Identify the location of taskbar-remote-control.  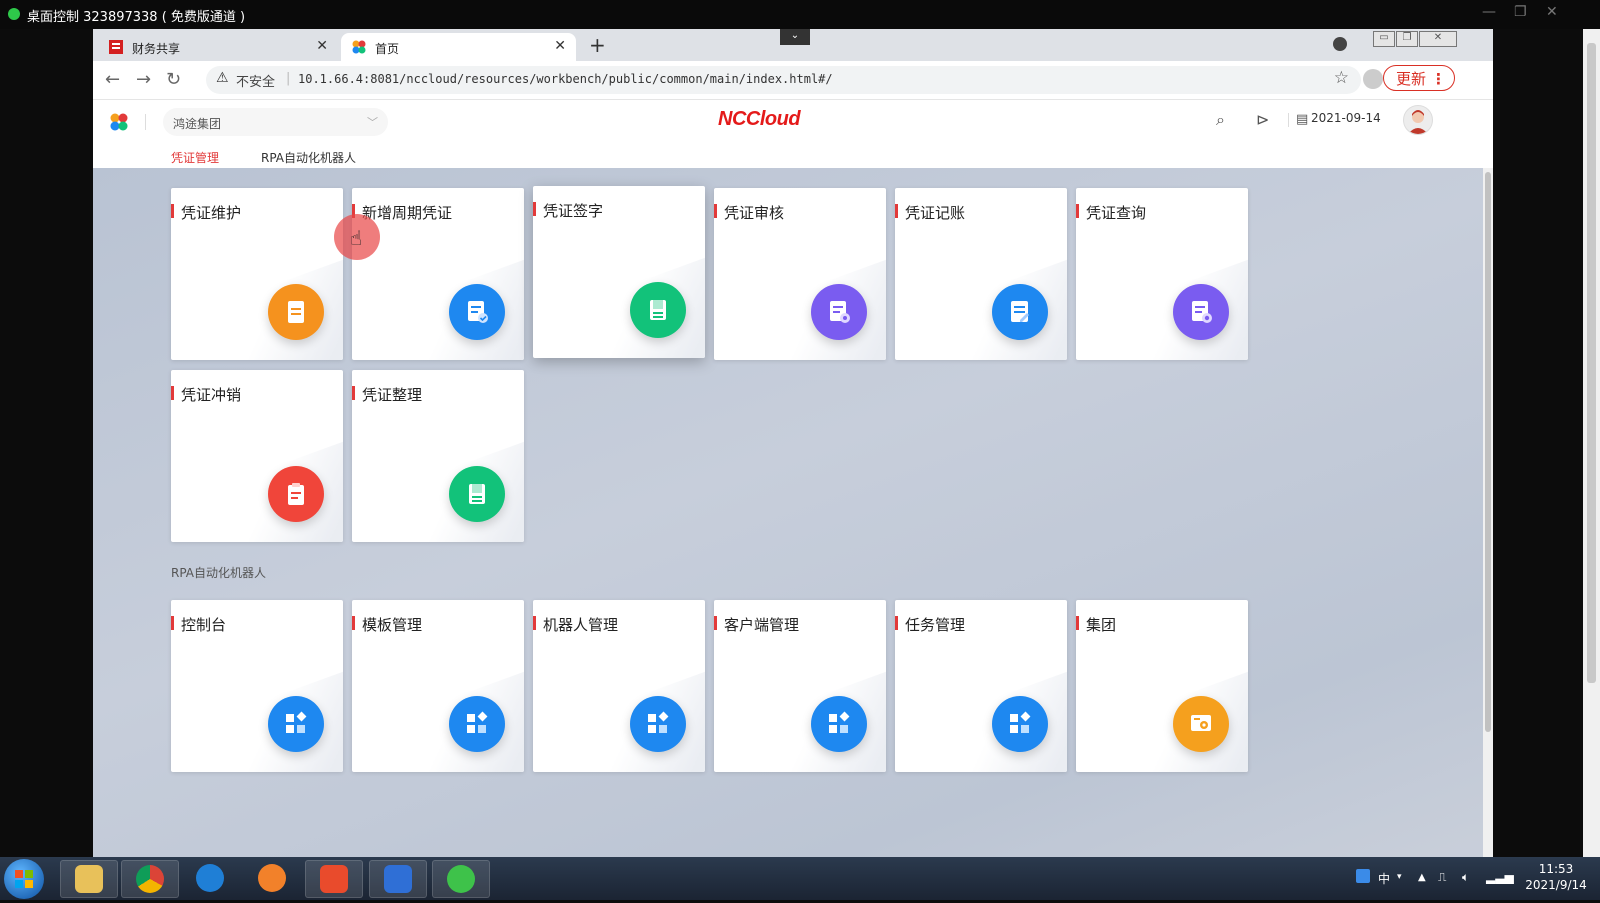
(334, 879).